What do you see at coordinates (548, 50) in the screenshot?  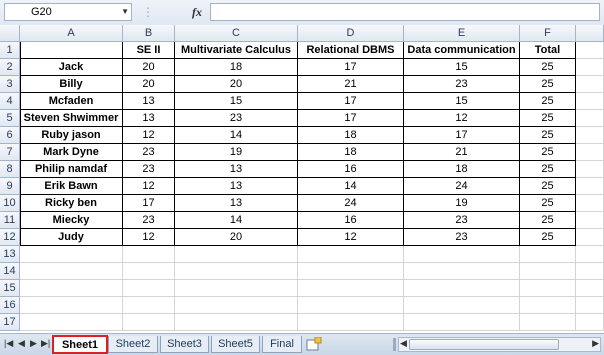 I see `table-header-cell: Total` at bounding box center [548, 50].